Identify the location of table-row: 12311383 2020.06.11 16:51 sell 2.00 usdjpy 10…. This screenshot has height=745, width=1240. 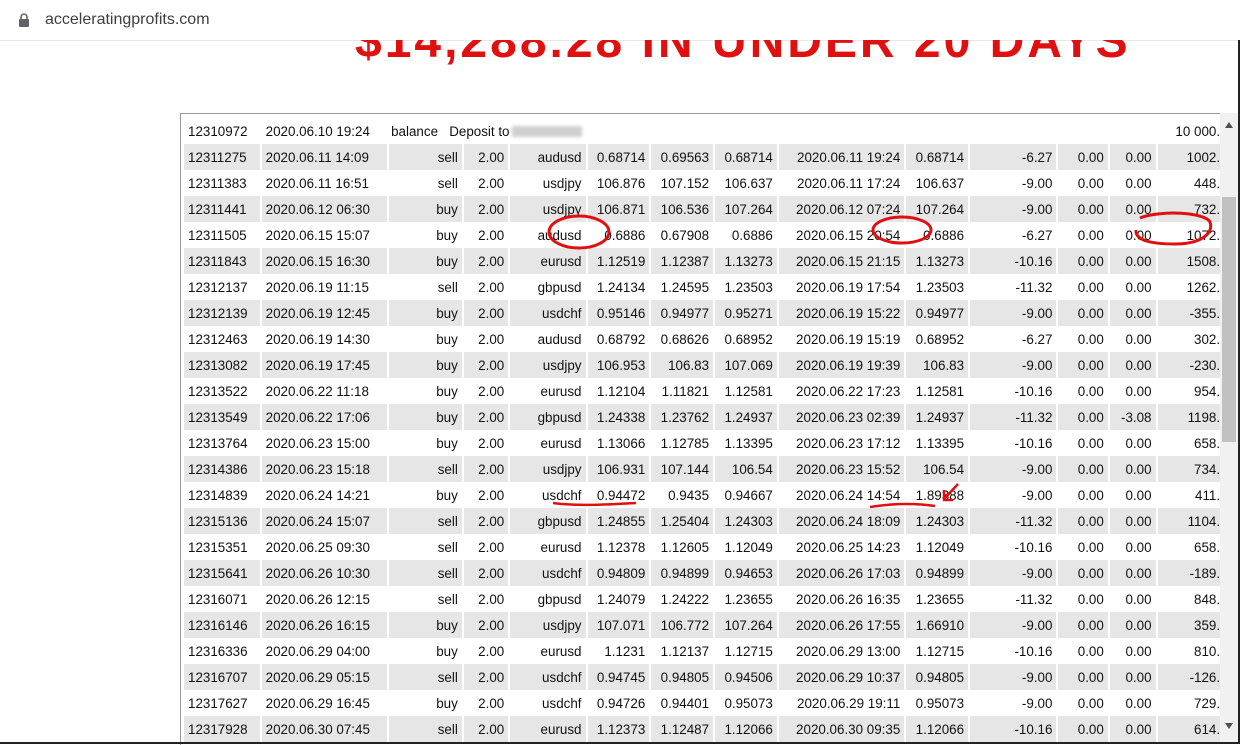
(712, 183).